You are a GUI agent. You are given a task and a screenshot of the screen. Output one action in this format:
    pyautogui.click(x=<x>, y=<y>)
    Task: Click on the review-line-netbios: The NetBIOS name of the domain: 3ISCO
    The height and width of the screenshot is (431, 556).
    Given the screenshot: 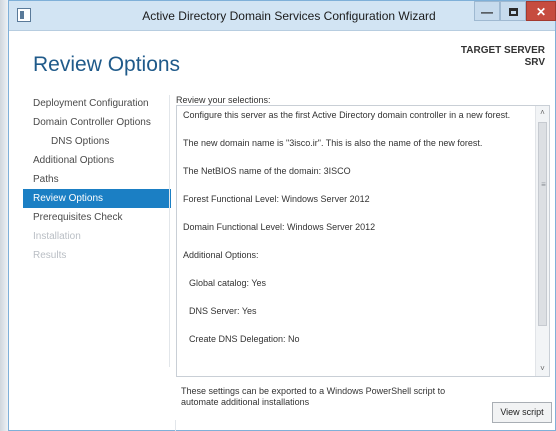 What is the action you would take?
    pyautogui.click(x=267, y=171)
    